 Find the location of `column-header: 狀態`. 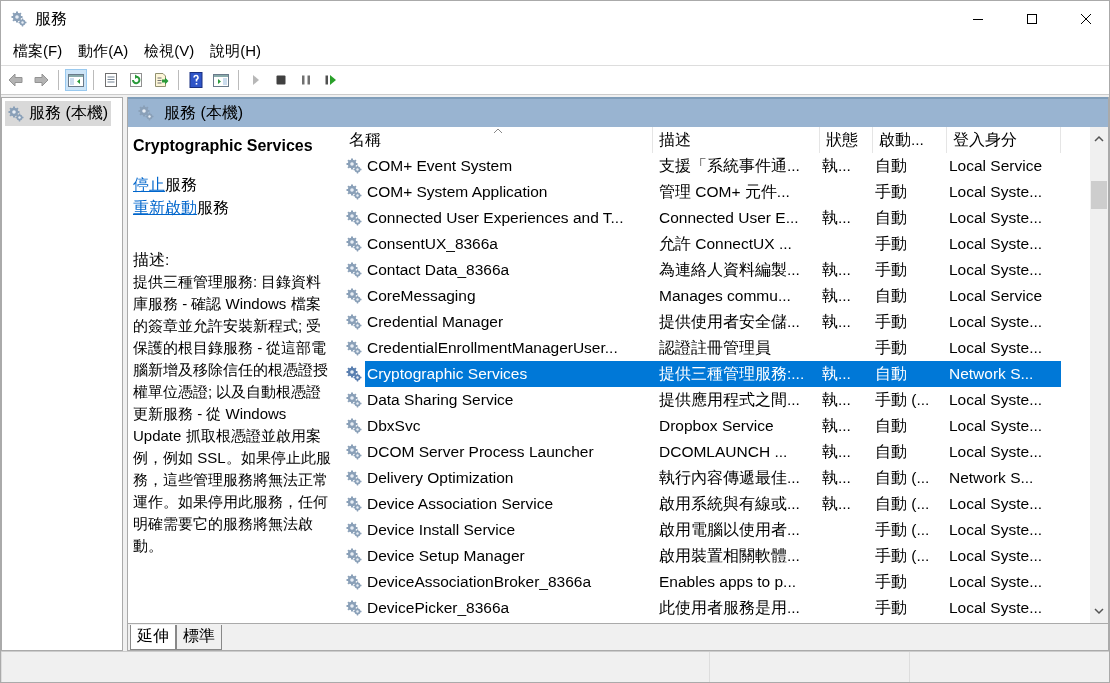

column-header: 狀態 is located at coordinates (846, 140).